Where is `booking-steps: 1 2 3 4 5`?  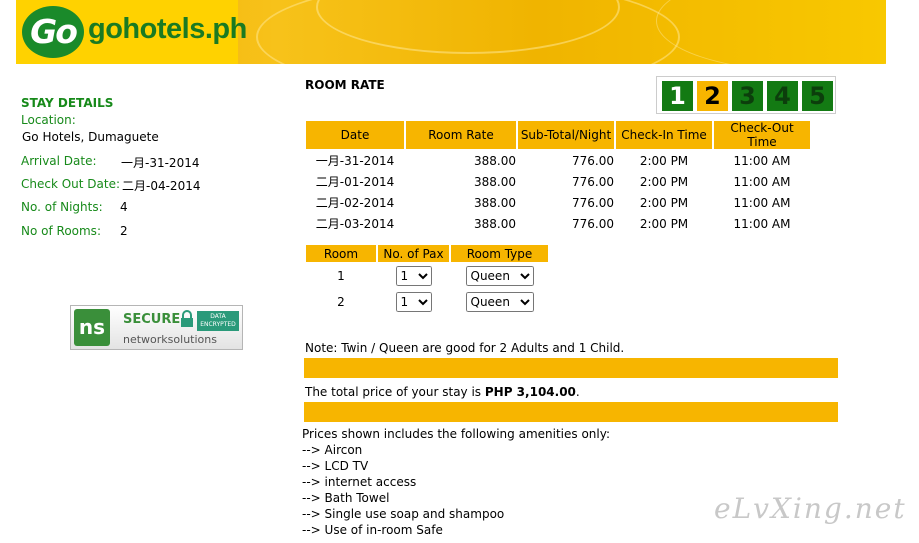
booking-steps: 1 2 3 4 5 is located at coordinates (746, 95).